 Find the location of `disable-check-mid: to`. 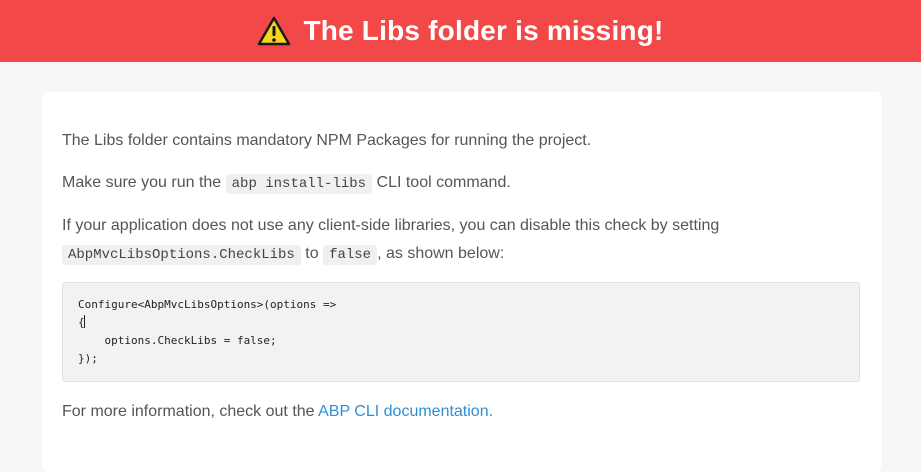

disable-check-mid: to is located at coordinates (312, 253).